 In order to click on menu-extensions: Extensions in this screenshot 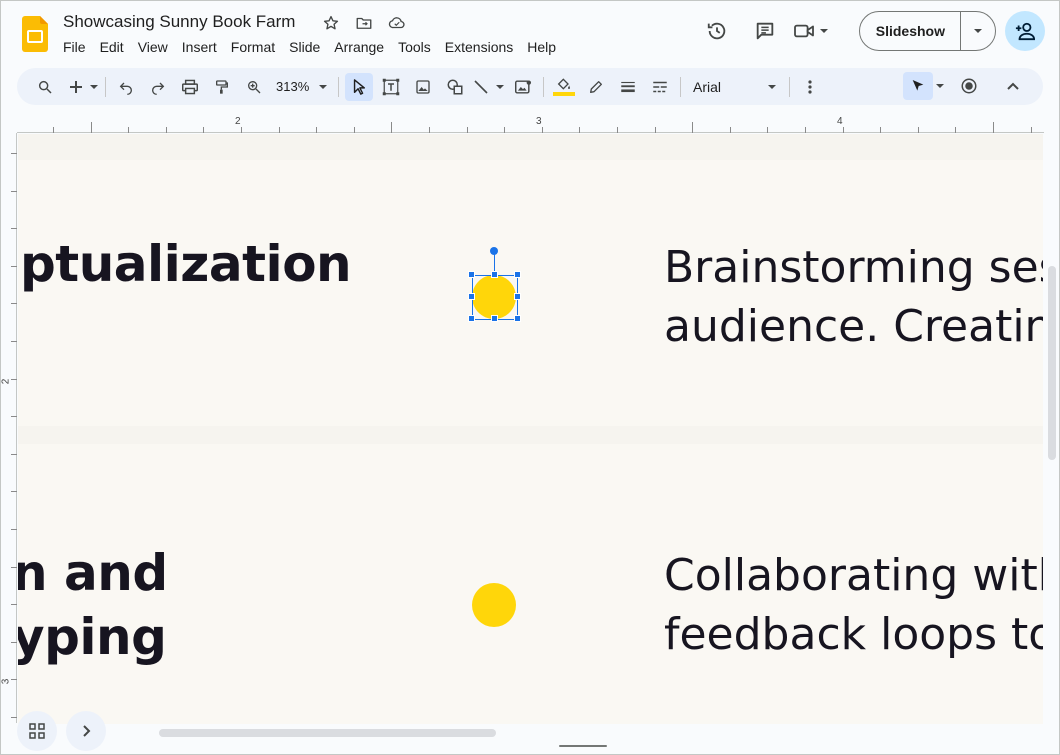, I will do `click(479, 47)`.